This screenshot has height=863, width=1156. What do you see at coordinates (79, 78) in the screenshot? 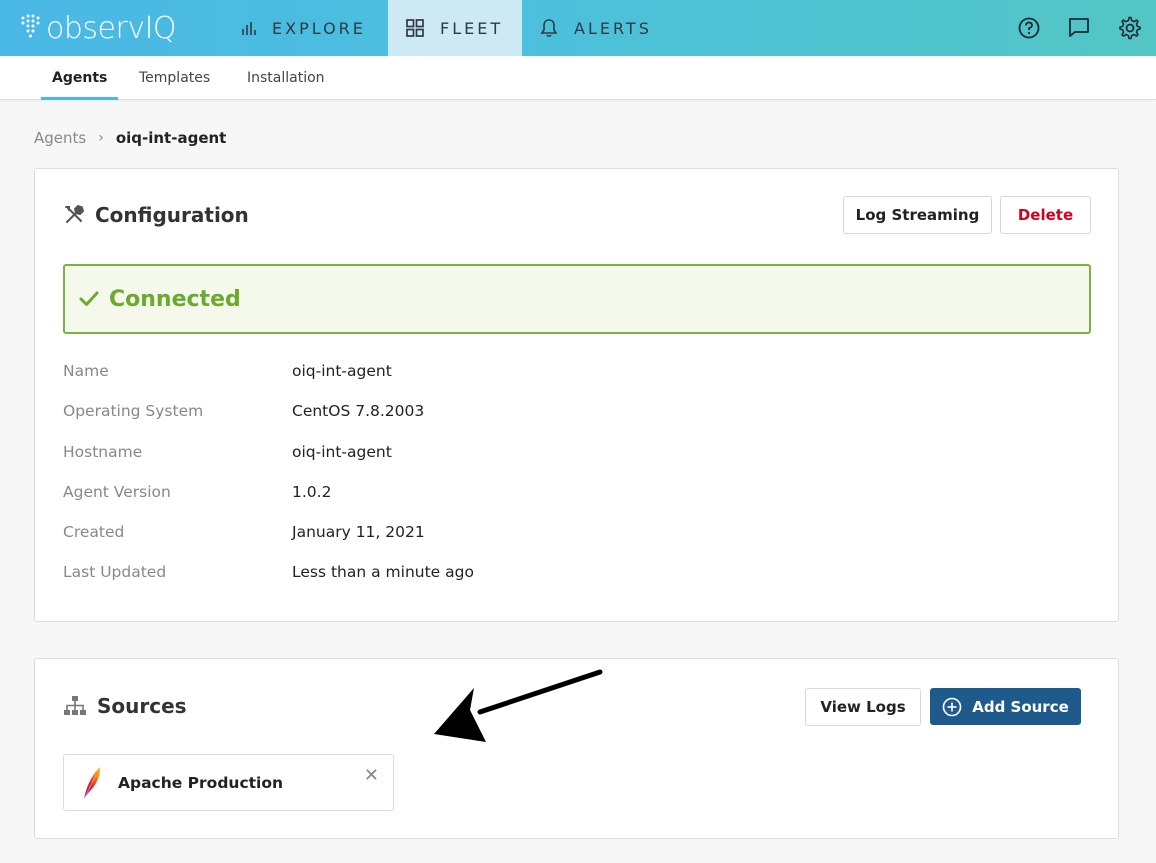
I see `subtab-agents: Agents` at bounding box center [79, 78].